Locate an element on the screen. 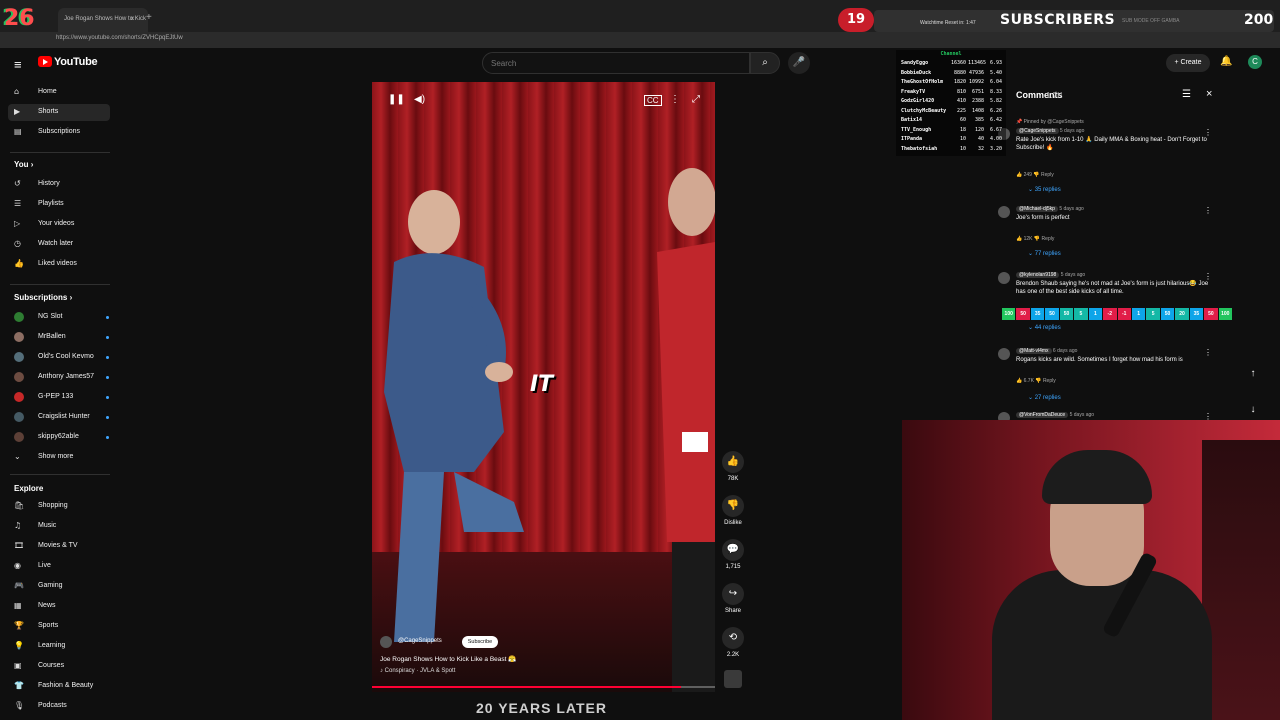 This screenshot has width=1280, height=720. video-progress-bar is located at coordinates (543, 687).